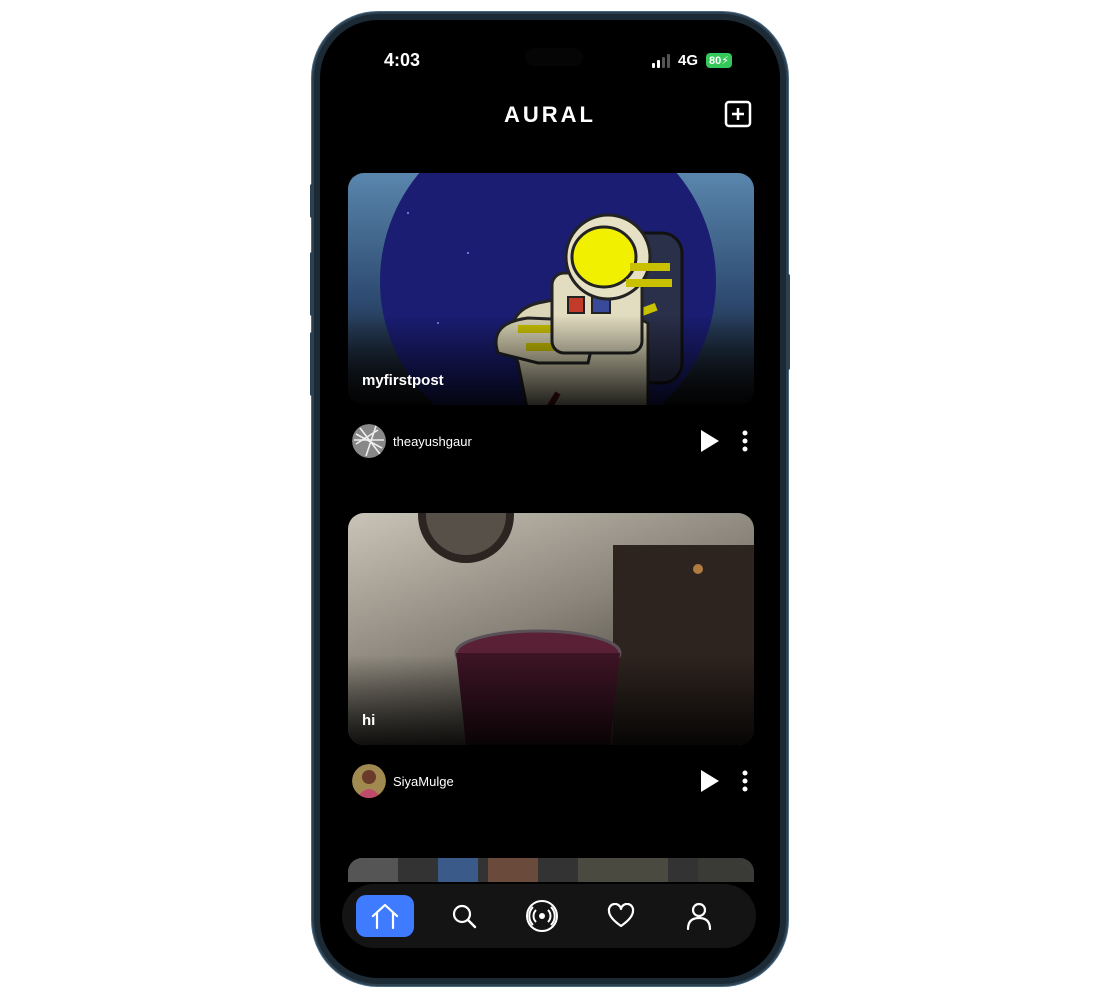 The width and height of the screenshot is (1120, 1000). Describe the element at coordinates (369, 720) in the screenshot. I see `post-title: hi` at that location.